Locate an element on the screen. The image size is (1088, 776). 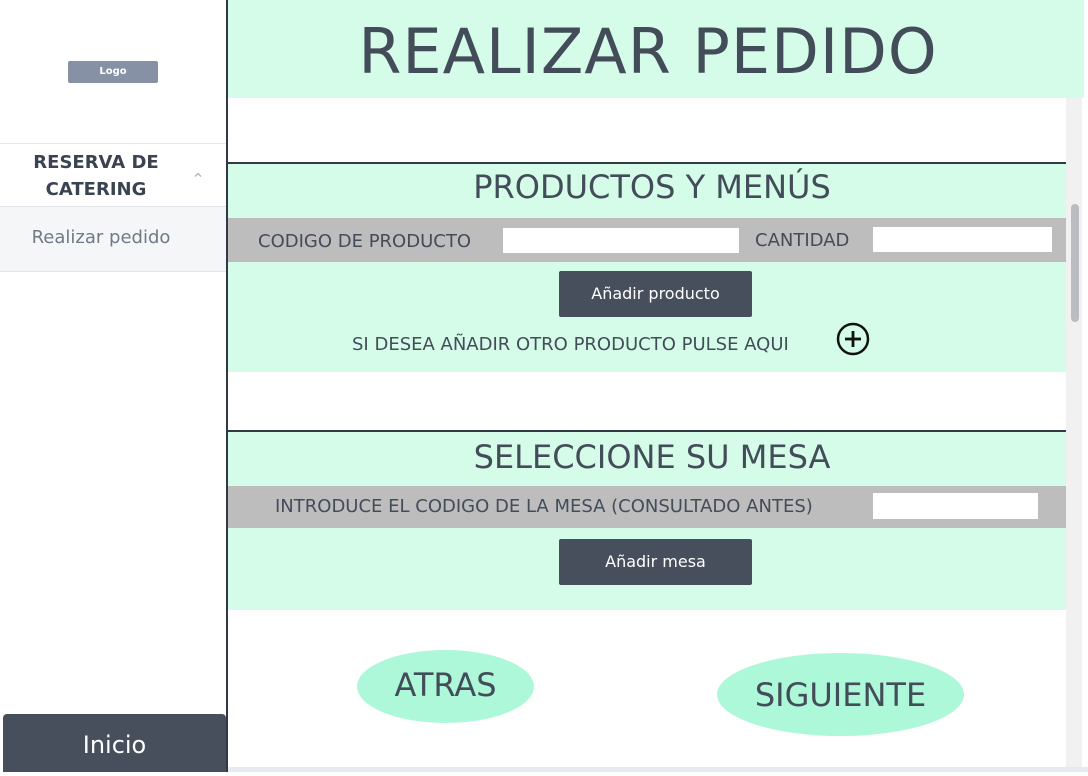
sidebar-item-realizar-pedido: Realizar pedido is located at coordinates (113, 239).